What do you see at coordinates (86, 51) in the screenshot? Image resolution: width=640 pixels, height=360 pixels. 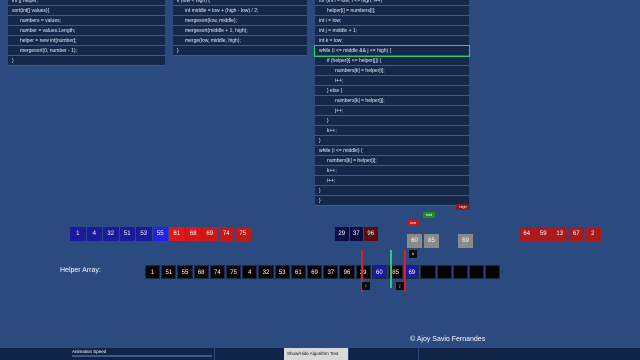 I see `code-line: mergesort(0, number - 1);` at bounding box center [86, 51].